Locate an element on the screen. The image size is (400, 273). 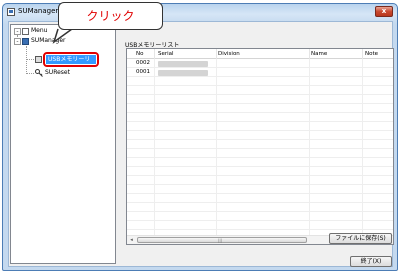
scroll-left-icon: ◂ is located at coordinates (131, 240).